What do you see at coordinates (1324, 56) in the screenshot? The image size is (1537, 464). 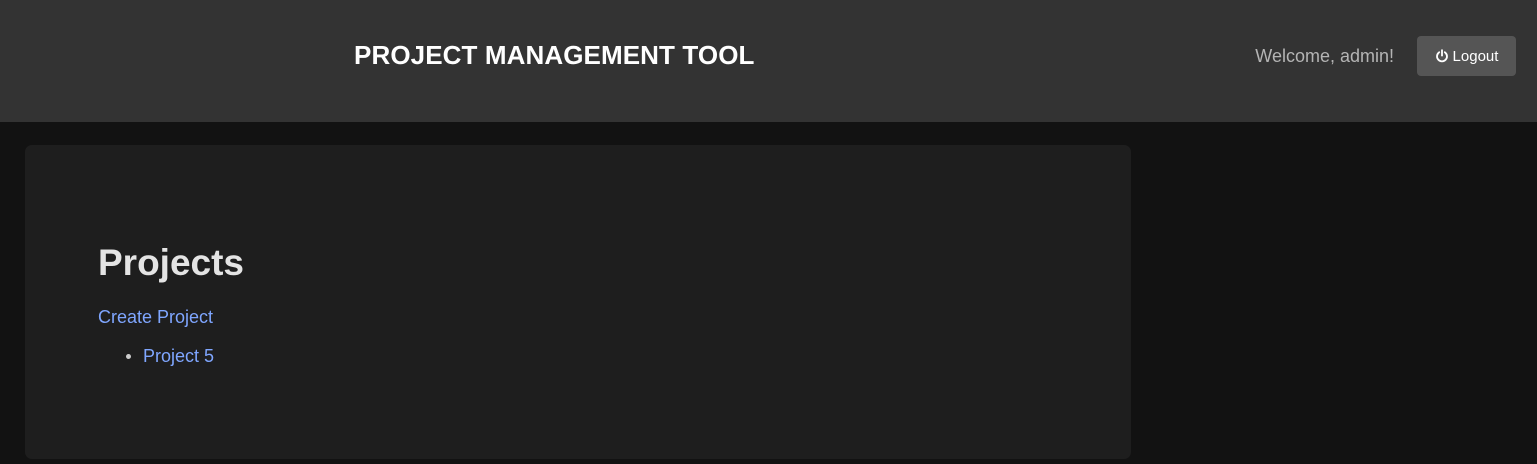 I see `welcome-message: Welcome, admin!` at bounding box center [1324, 56].